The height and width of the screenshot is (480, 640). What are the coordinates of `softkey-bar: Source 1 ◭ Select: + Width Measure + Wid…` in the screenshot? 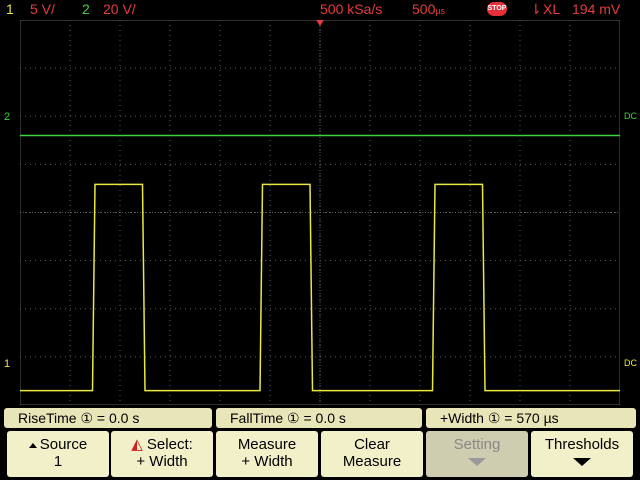 It's located at (320, 455).